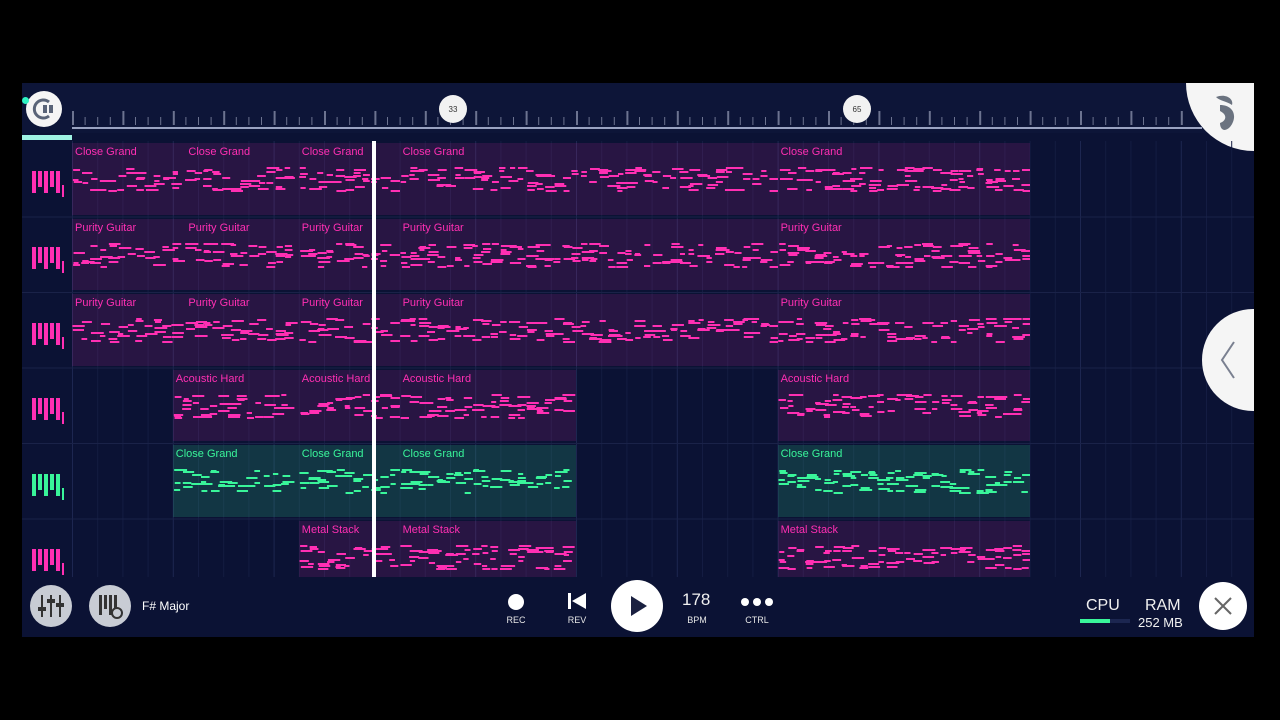 The image size is (1280, 720). Describe the element at coordinates (577, 601) in the screenshot. I see `rewind-button` at that location.